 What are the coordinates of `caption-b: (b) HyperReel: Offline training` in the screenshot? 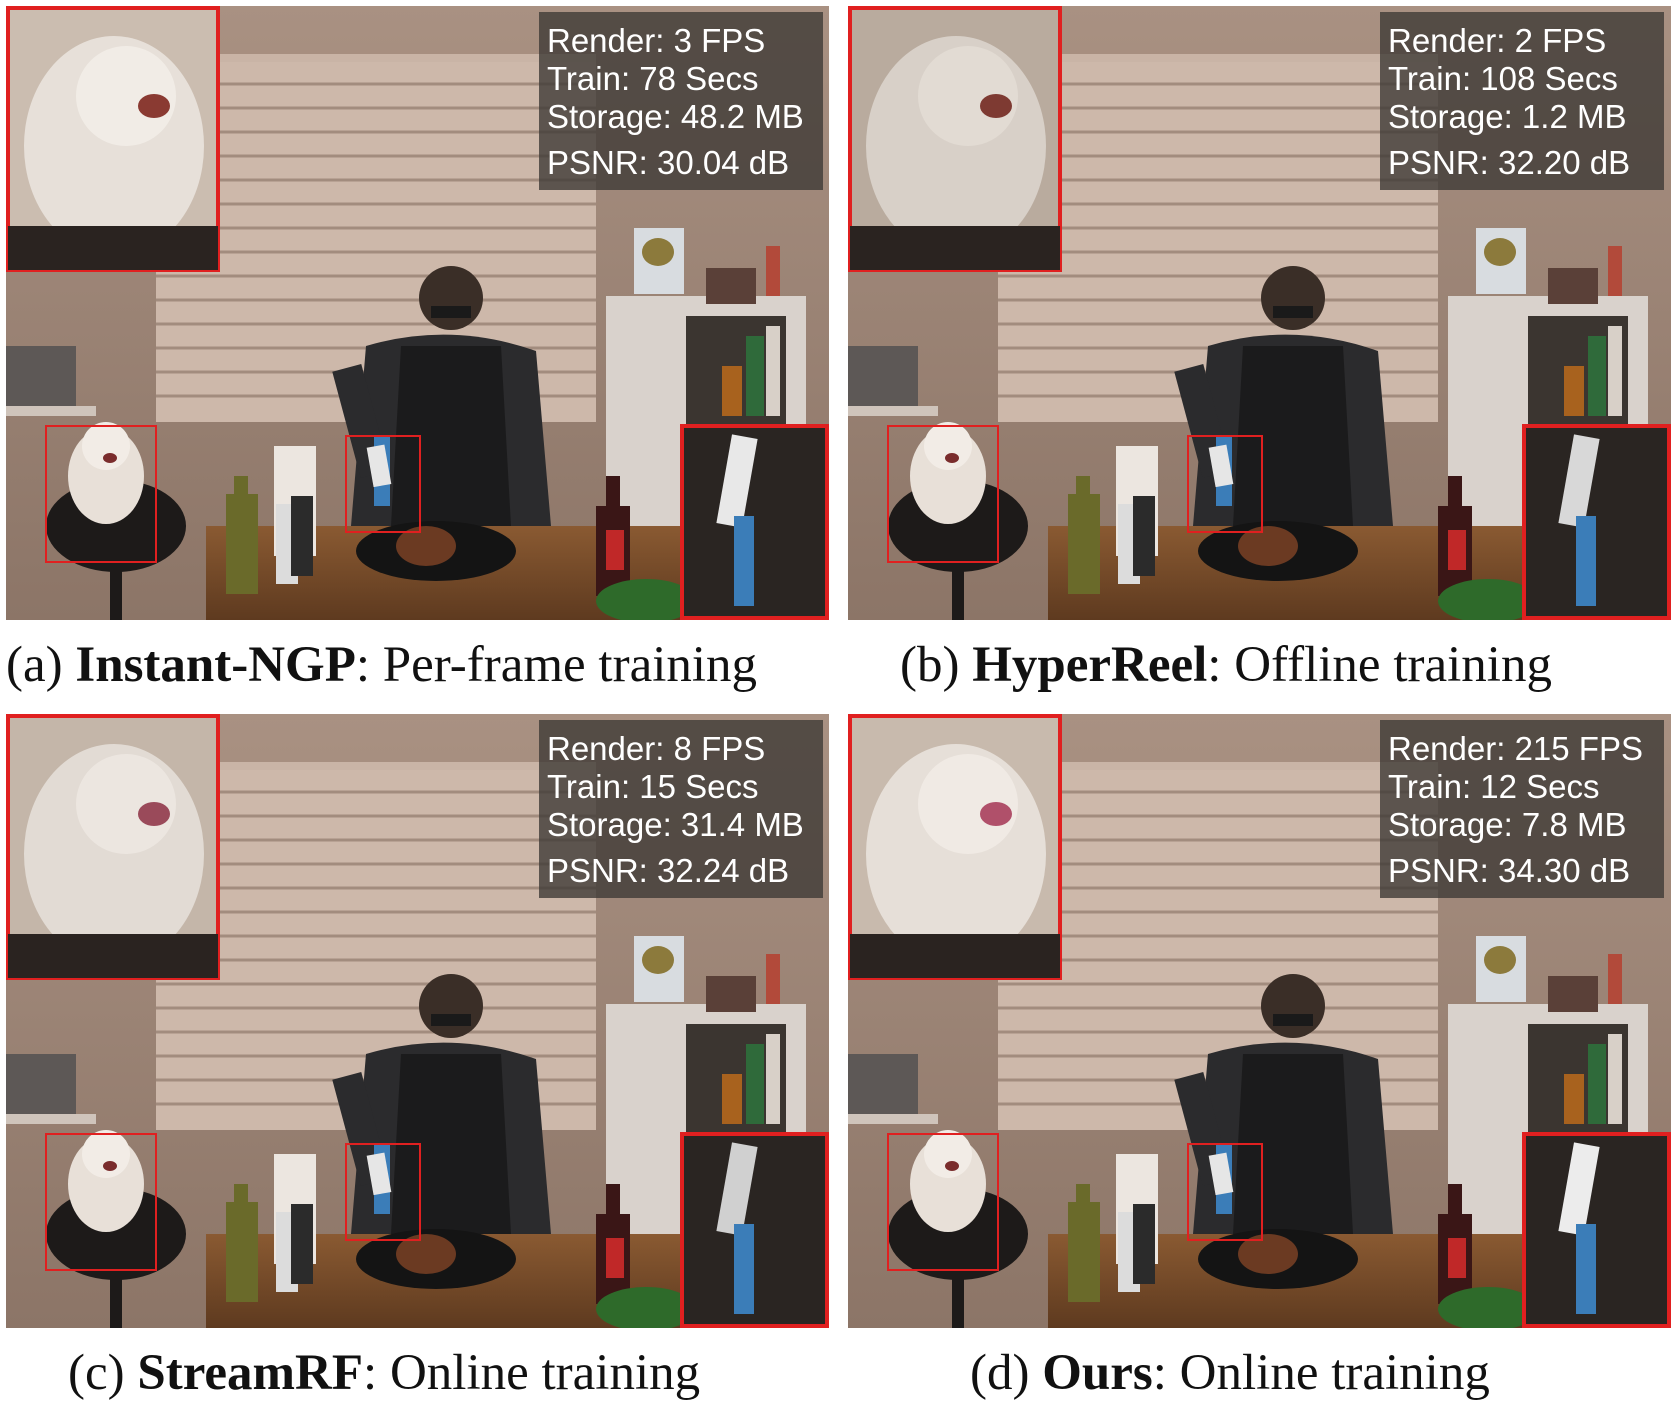 It's located at (1226, 665).